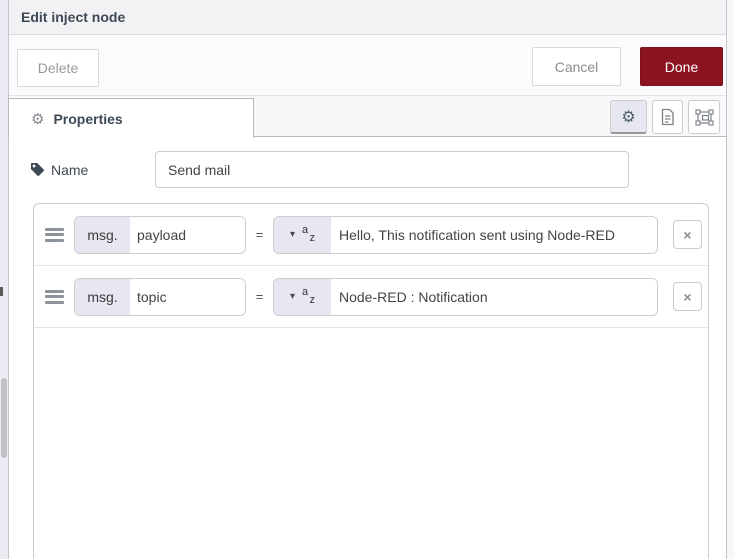 Image resolution: width=734 pixels, height=559 pixels. I want to click on workspace-node-edge, so click(1, 291).